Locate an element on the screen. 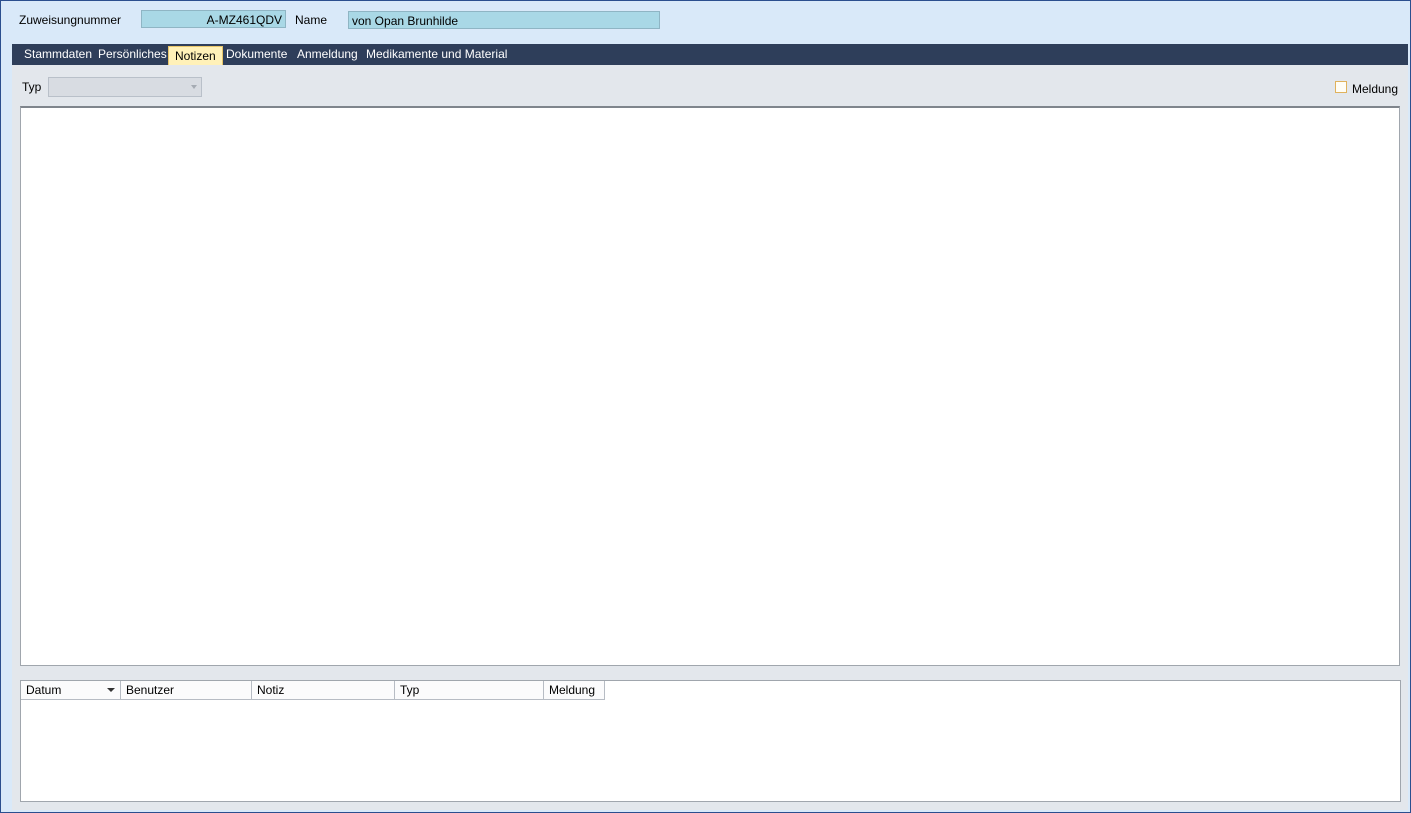 The height and width of the screenshot is (813, 1411). column-header-label: Datum is located at coordinates (44, 690).